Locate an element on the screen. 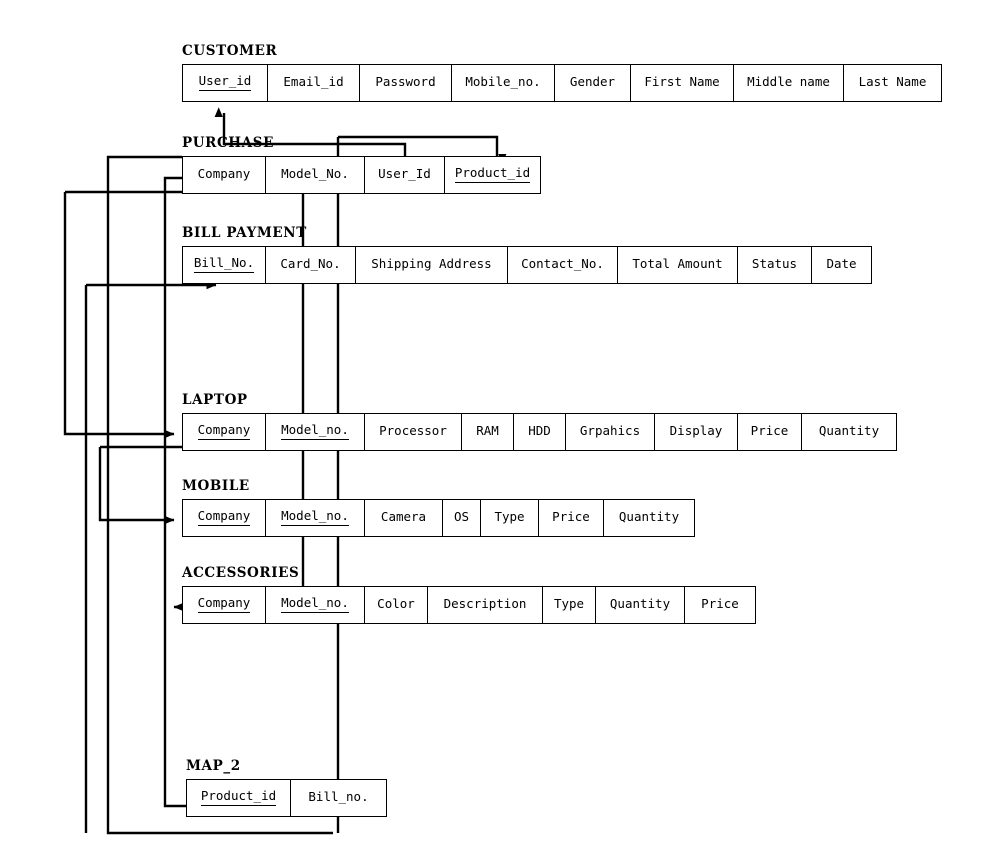  attribute-label: User_id is located at coordinates (225, 82).